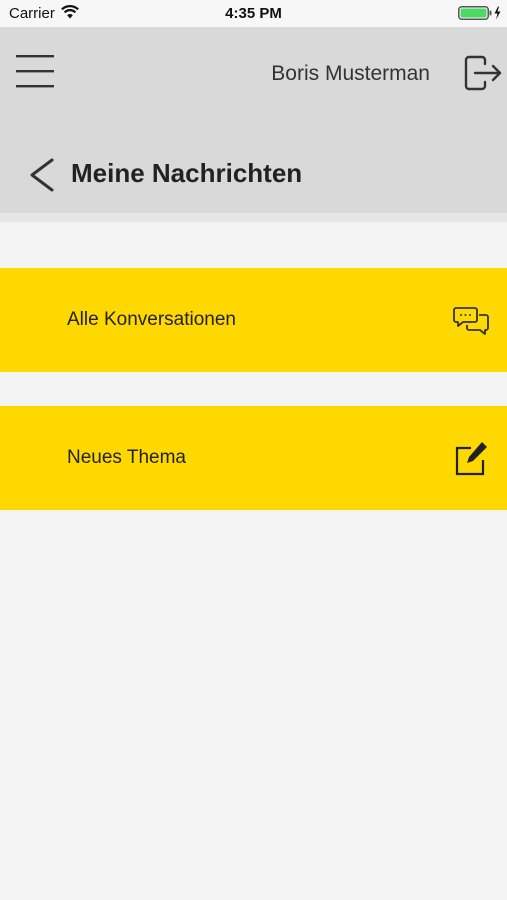 Image resolution: width=507 pixels, height=900 pixels. Describe the element at coordinates (479, 13) in the screenshot. I see `battery-charging-icon` at that location.